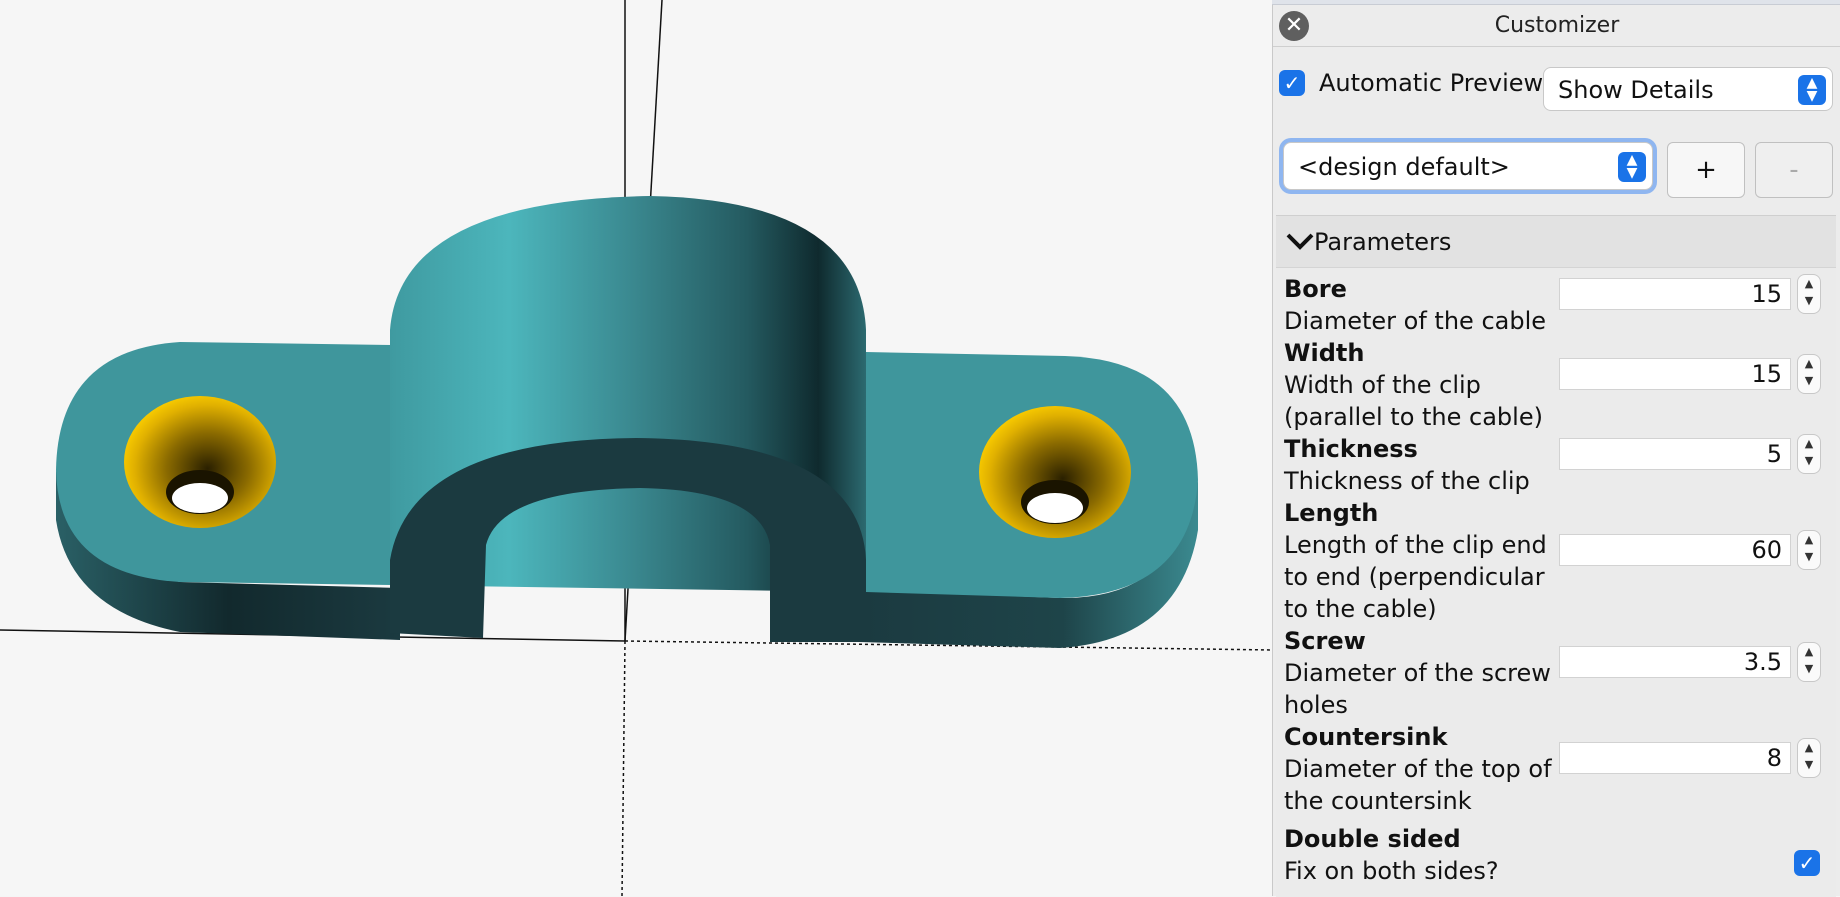 This screenshot has height=897, width=1840. I want to click on param-name: Width, so click(1324, 353).